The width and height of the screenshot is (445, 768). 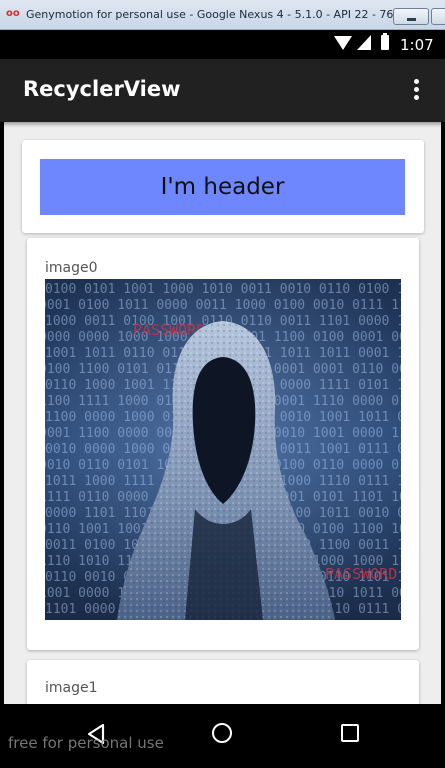 What do you see at coordinates (416, 81) in the screenshot?
I see `overflow-menu-icon` at bounding box center [416, 81].